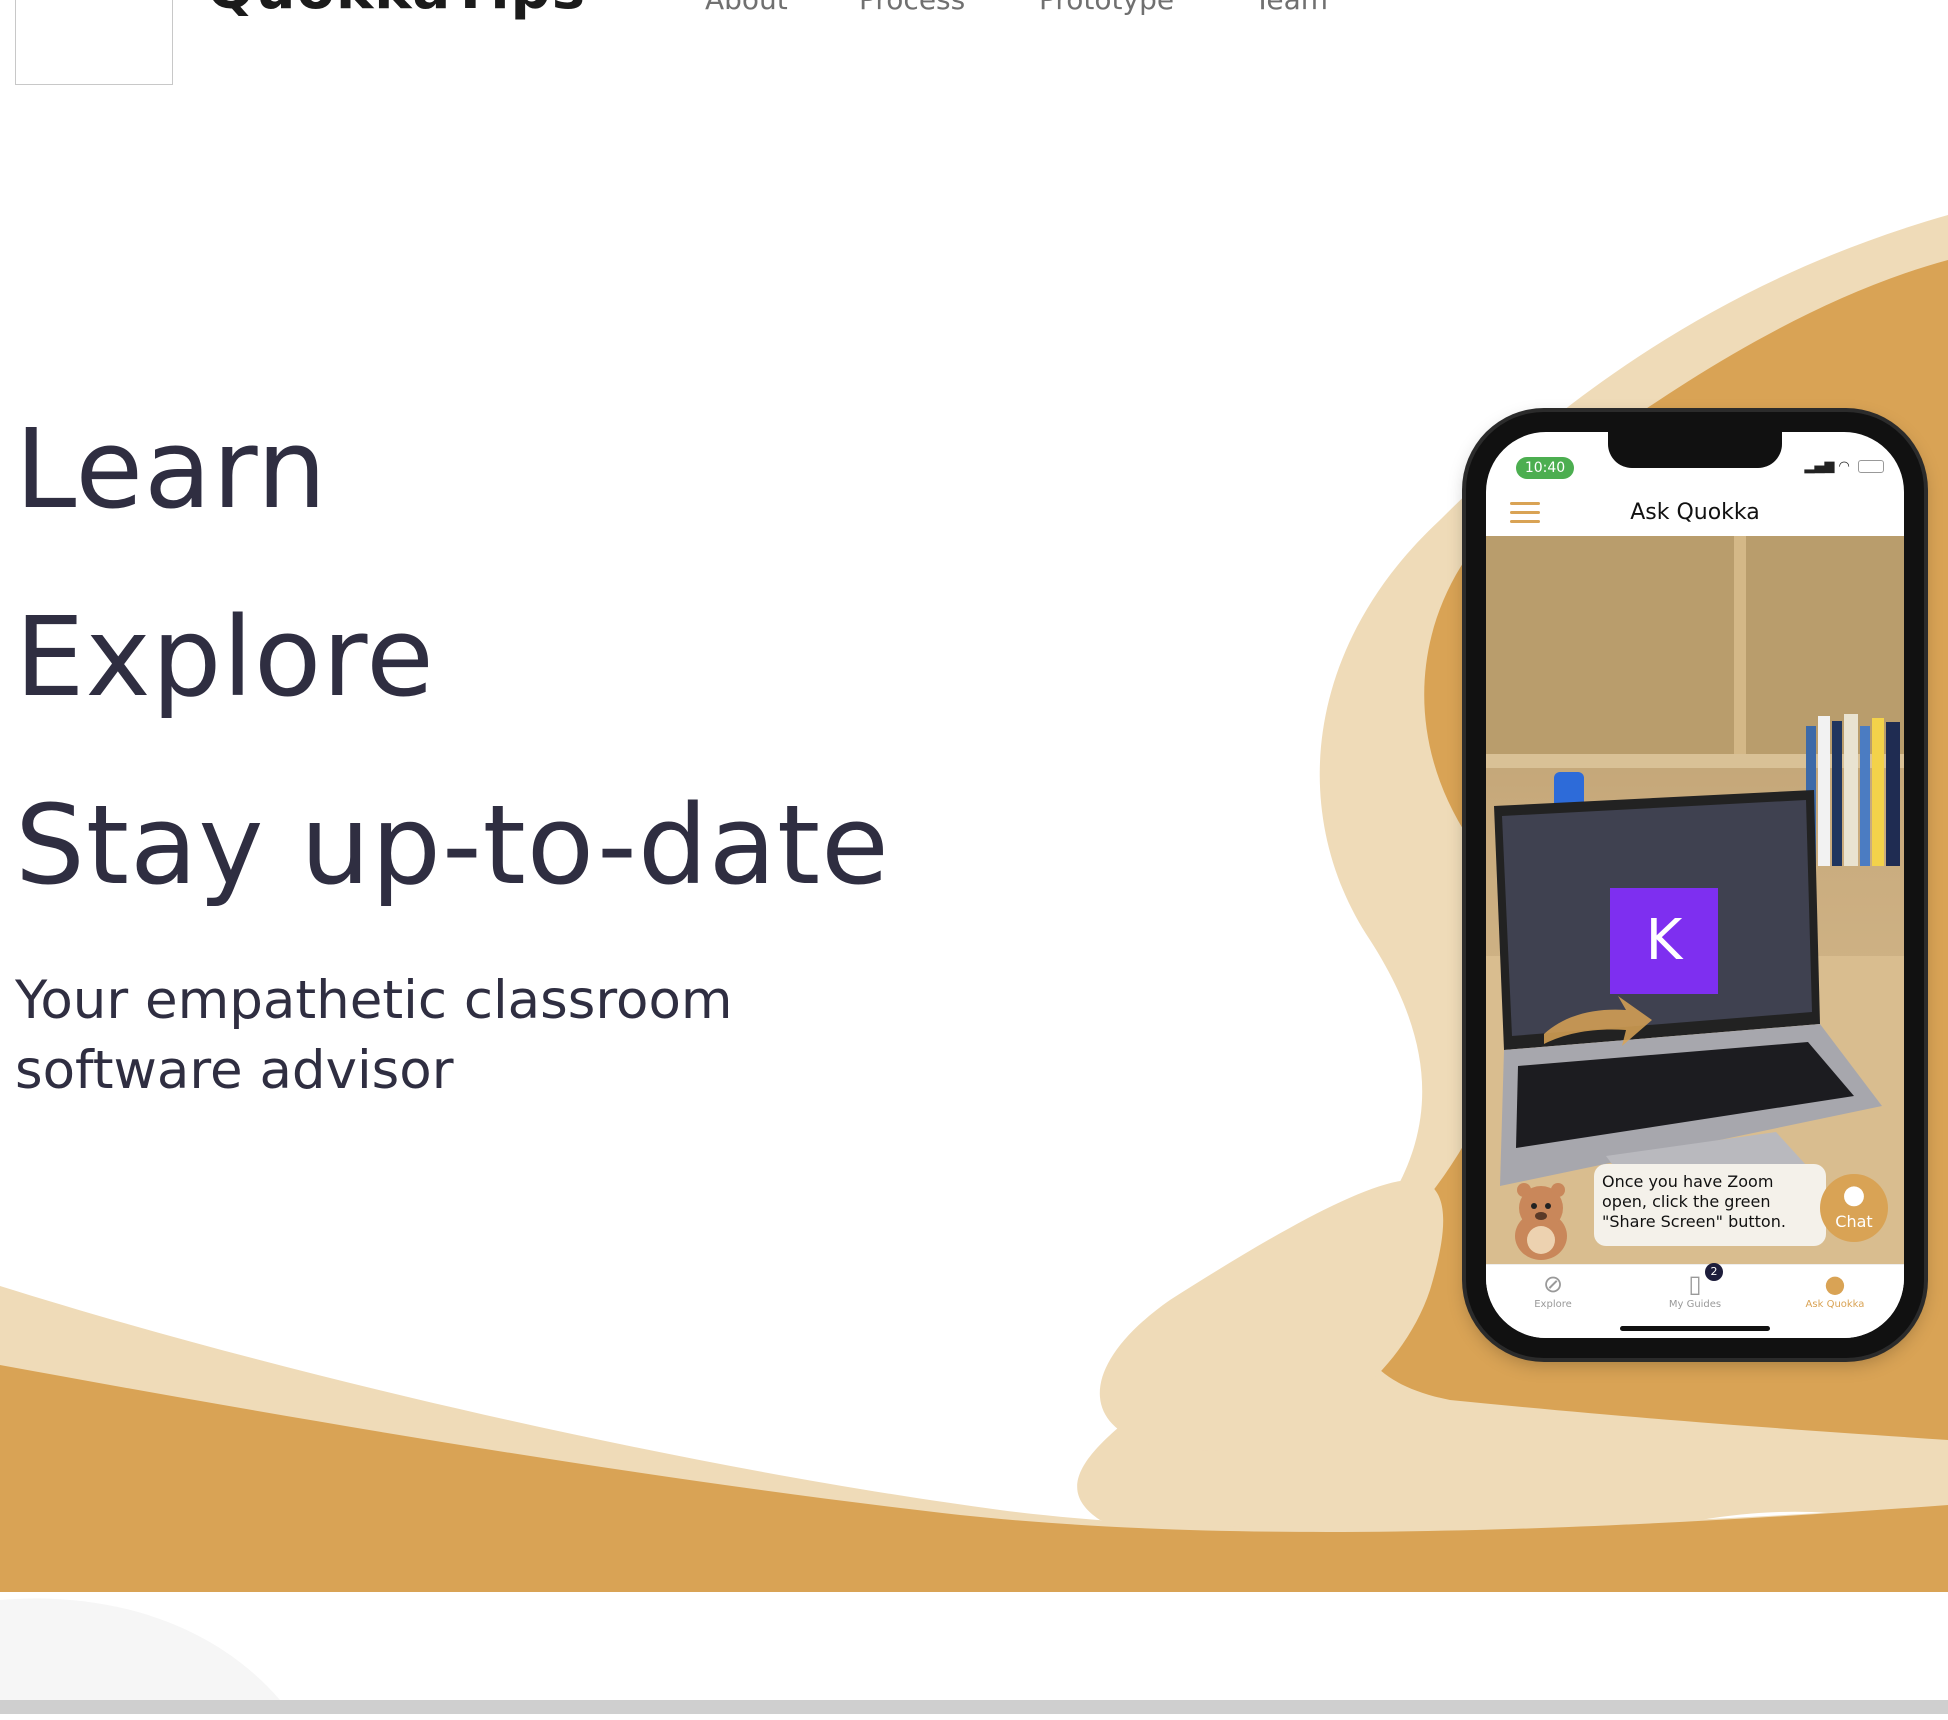 The height and width of the screenshot is (1720, 1948). What do you see at coordinates (1695, 1304) in the screenshot?
I see `tab-my-guides-label: My Guides` at bounding box center [1695, 1304].